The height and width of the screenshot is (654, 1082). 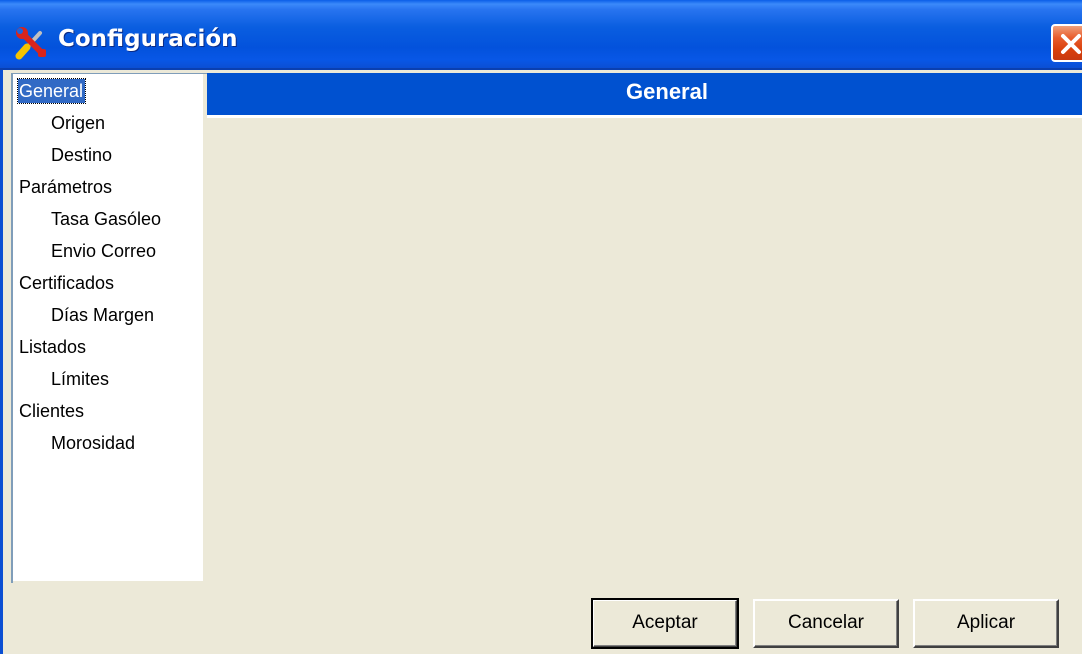 What do you see at coordinates (93, 443) in the screenshot?
I see `tree-item-morosidad: Morosidad` at bounding box center [93, 443].